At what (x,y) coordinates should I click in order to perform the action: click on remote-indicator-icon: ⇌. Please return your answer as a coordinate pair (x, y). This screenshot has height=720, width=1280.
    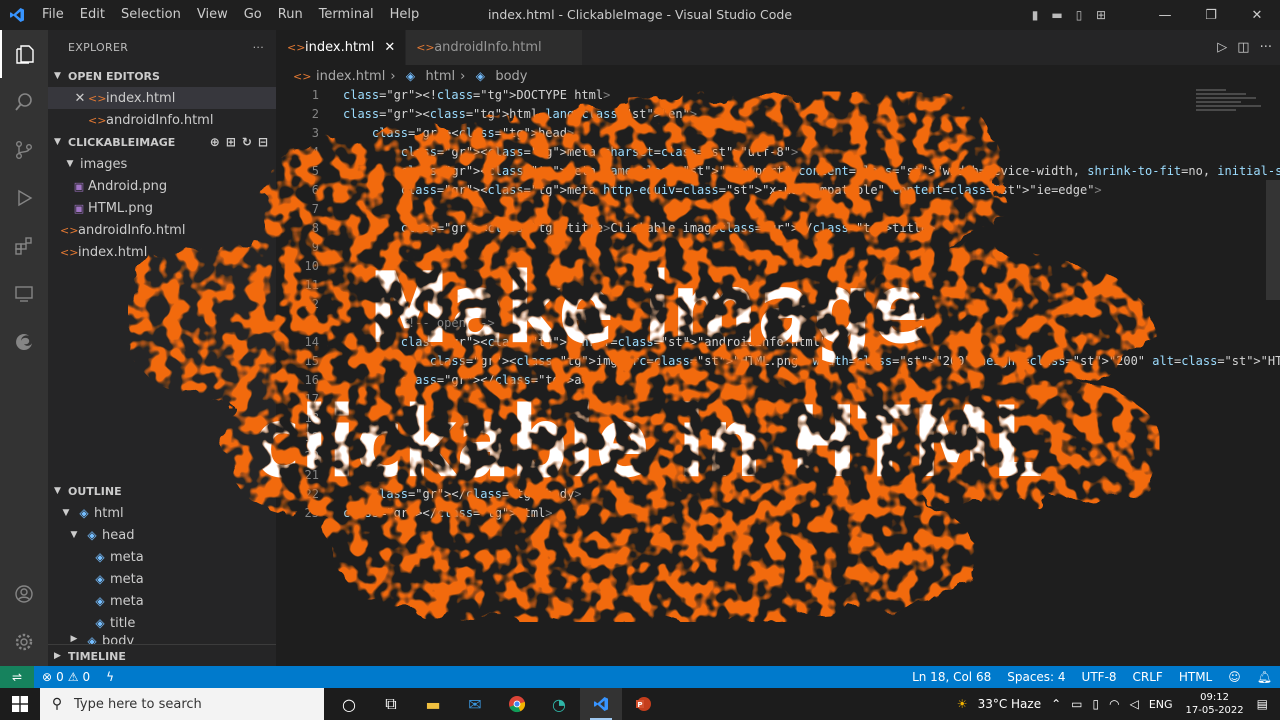
    Looking at the image, I should click on (17, 677).